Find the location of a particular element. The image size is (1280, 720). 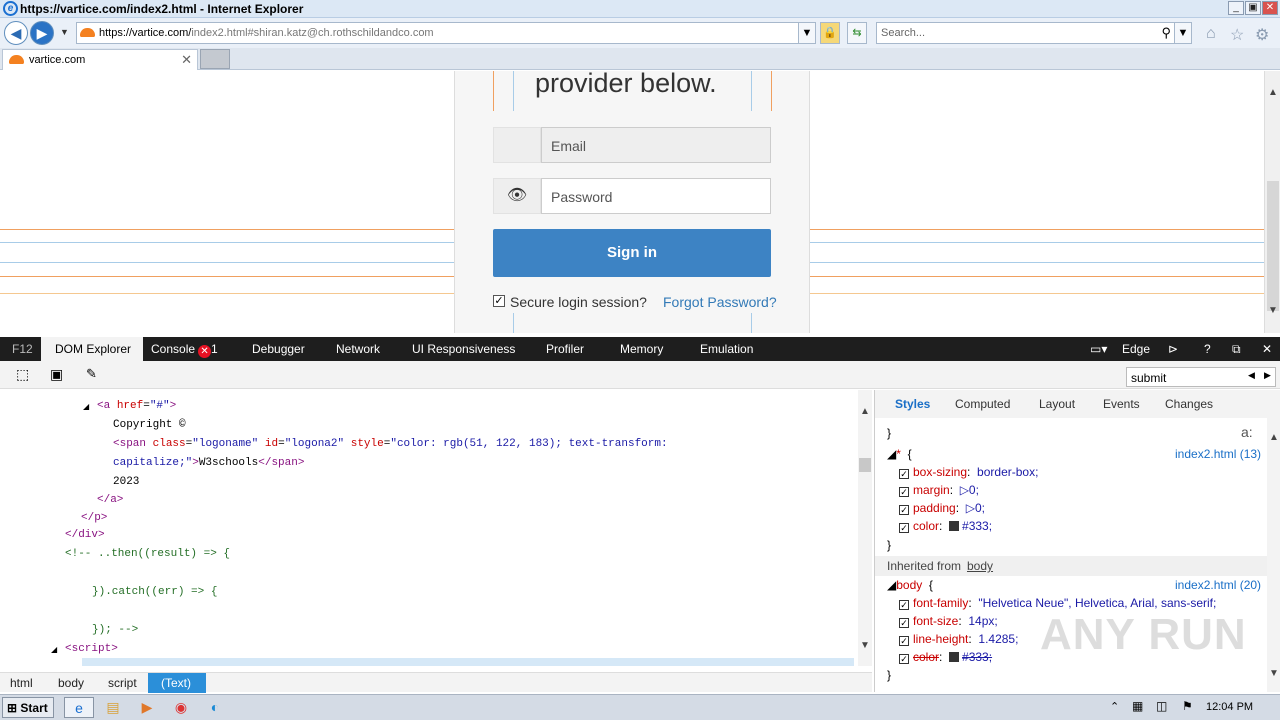

restore-button: ▣ is located at coordinates (1253, 8).